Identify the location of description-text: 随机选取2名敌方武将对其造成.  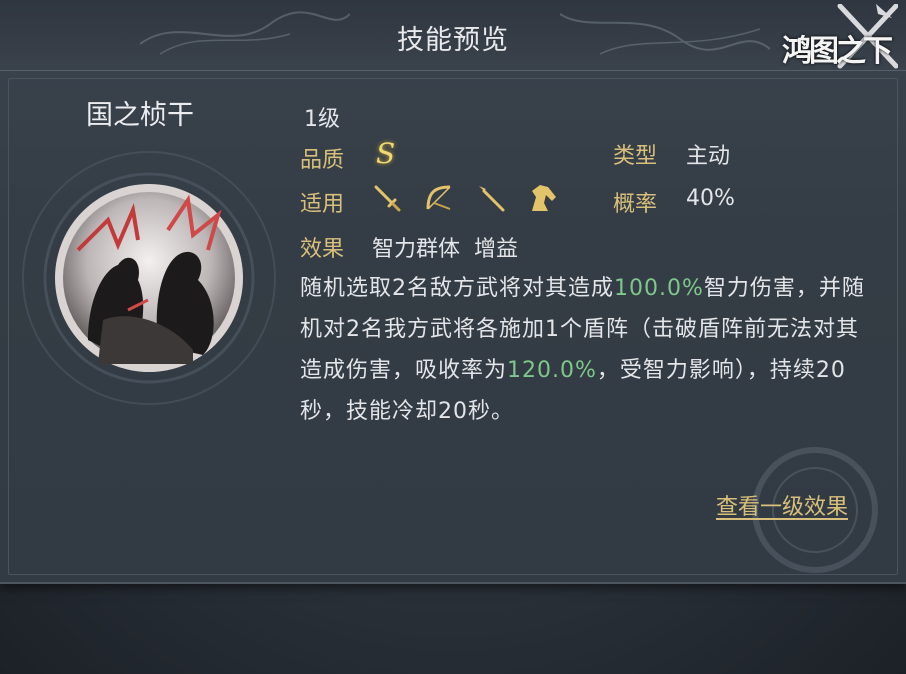
(457, 288).